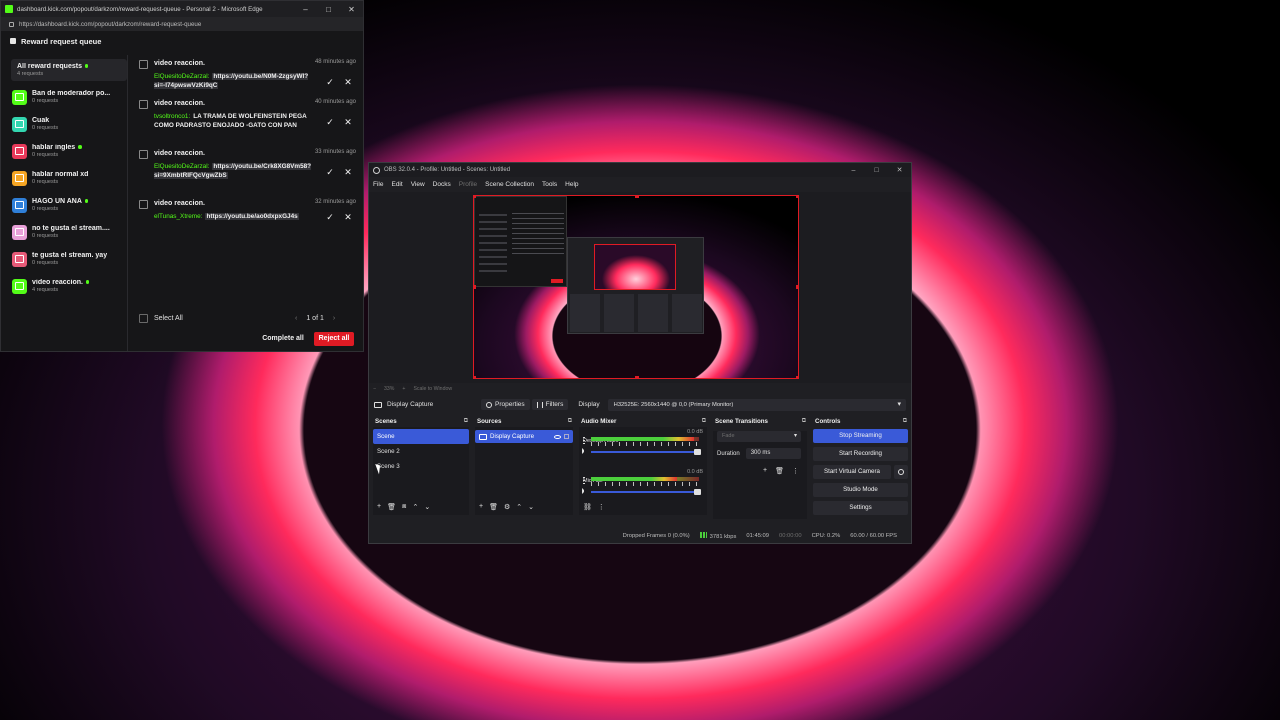 The width and height of the screenshot is (1280, 720). Describe the element at coordinates (901, 472) in the screenshot. I see `virtual-camera-settings-button` at that location.